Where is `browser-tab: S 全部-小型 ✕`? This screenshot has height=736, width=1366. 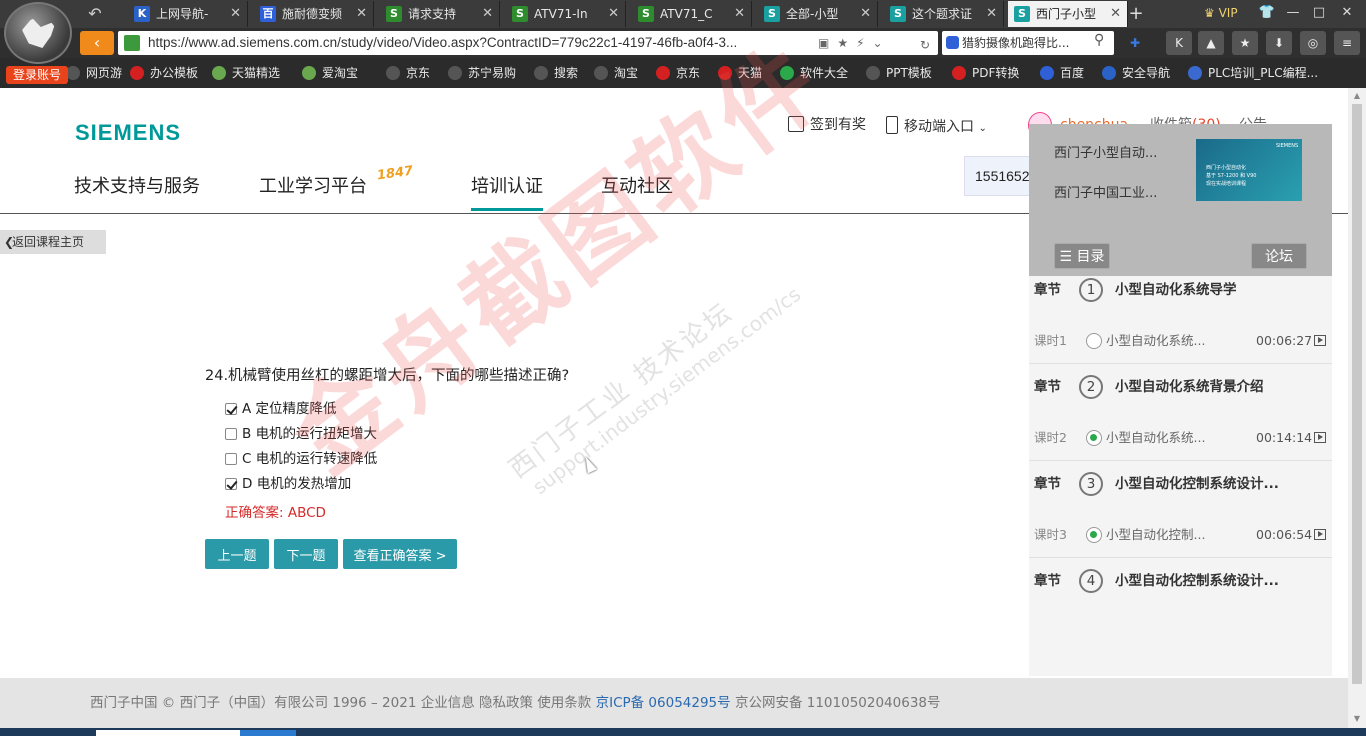 browser-tab: S 全部-小型 ✕ is located at coordinates (818, 14).